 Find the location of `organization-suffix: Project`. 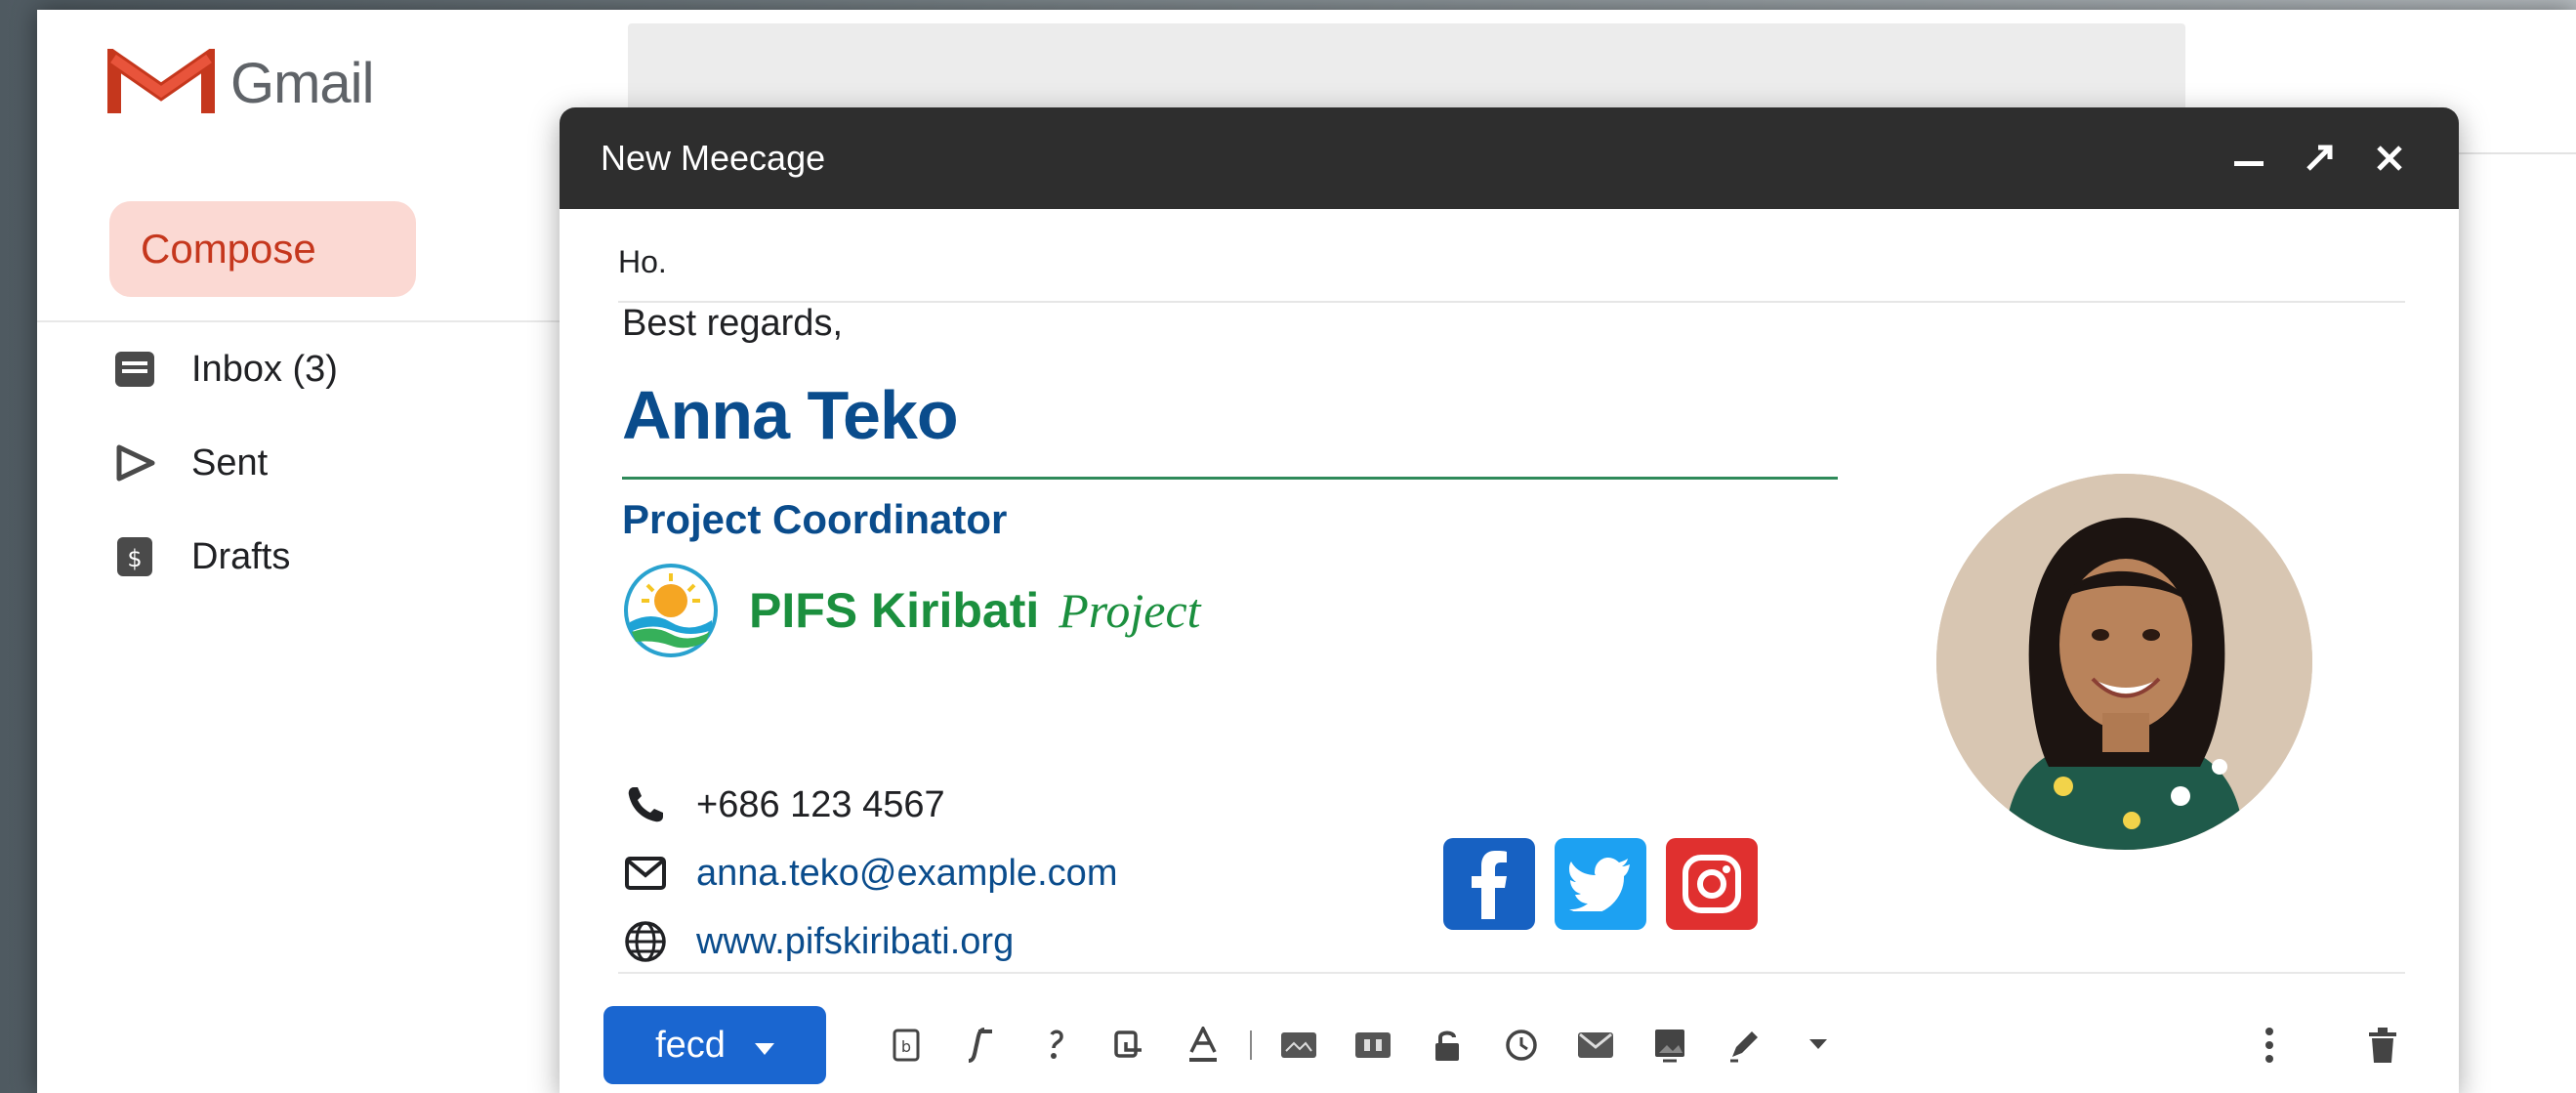

organization-suffix: Project is located at coordinates (1130, 611).